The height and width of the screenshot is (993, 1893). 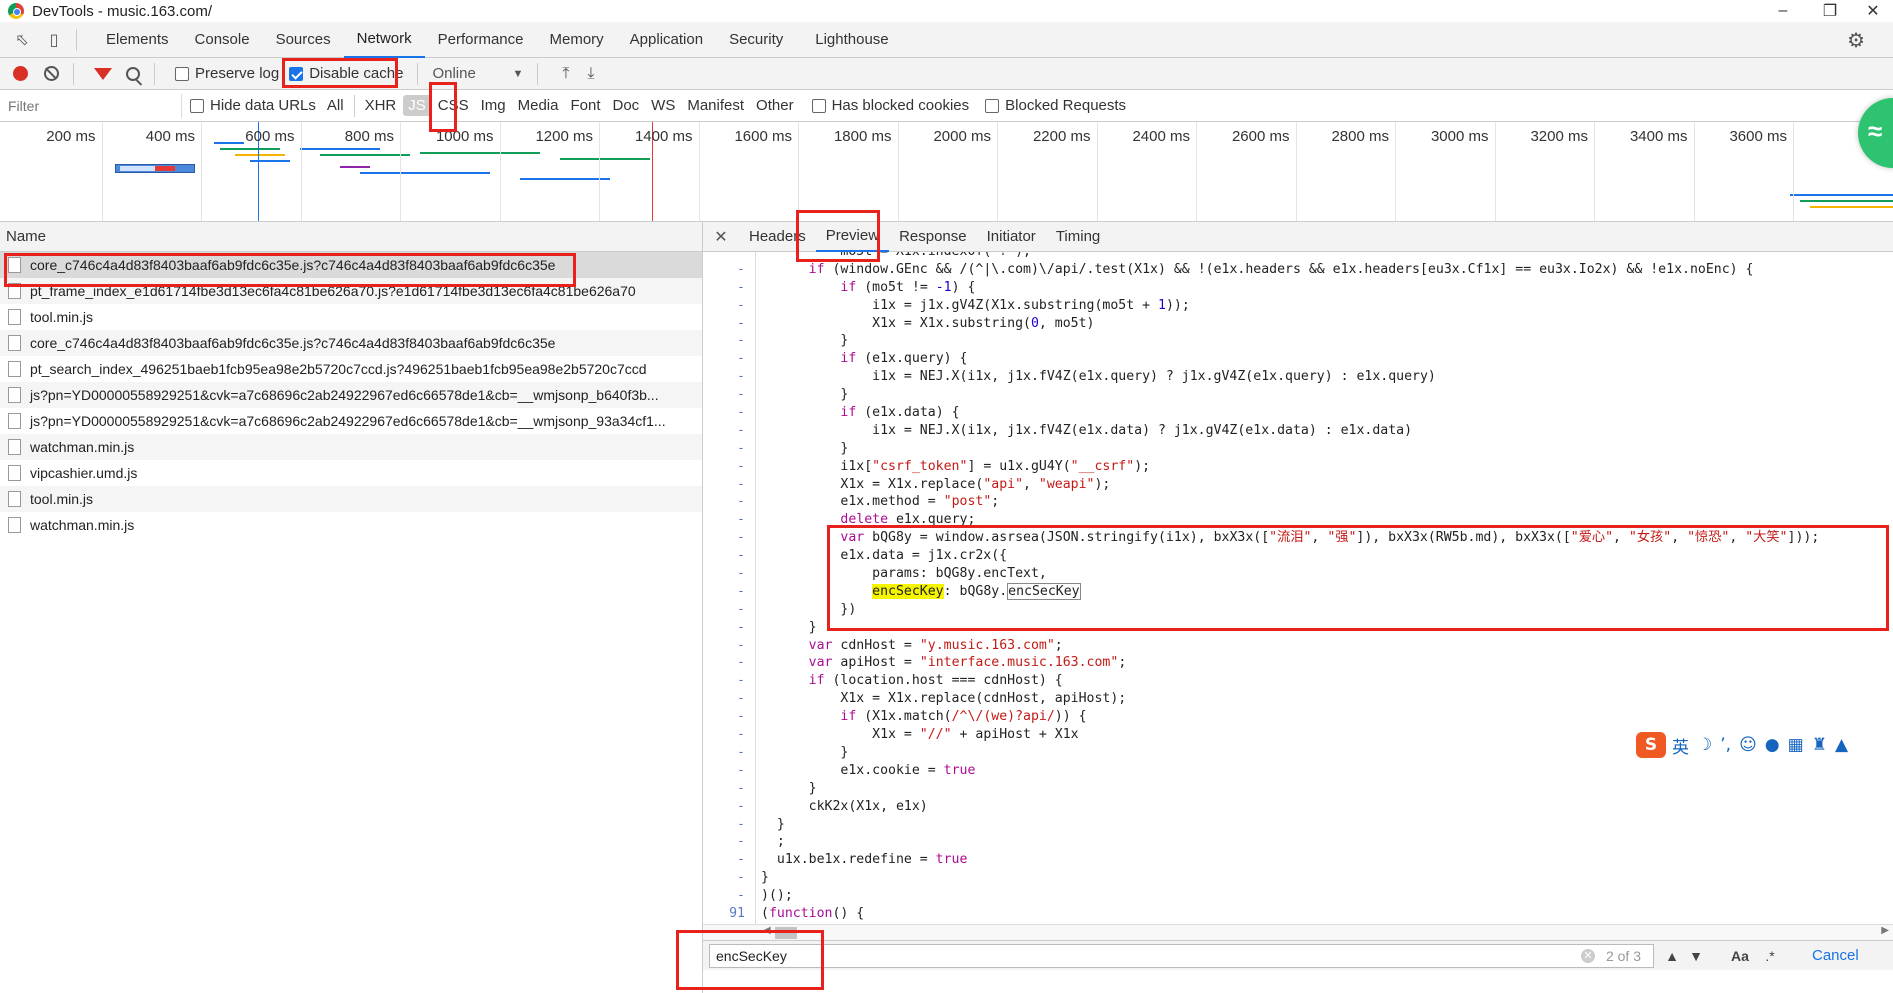 What do you see at coordinates (122, 11) in the screenshot?
I see `window-title: DevTools - music.163.com/` at bounding box center [122, 11].